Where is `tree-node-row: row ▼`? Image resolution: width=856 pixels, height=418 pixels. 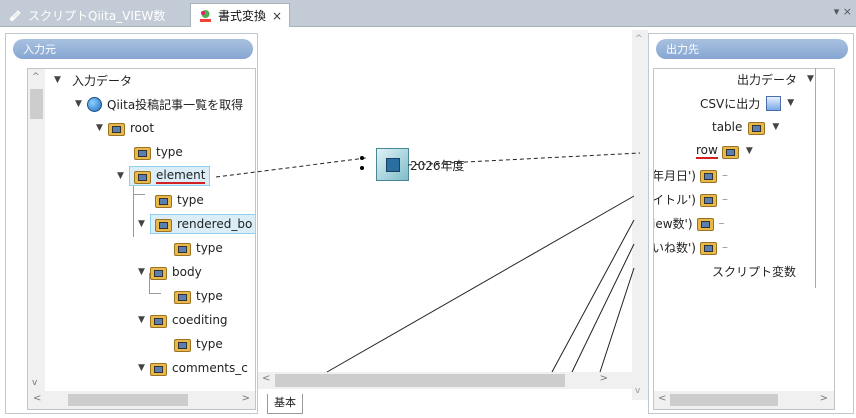
tree-node-row: row ▼ is located at coordinates (727, 151).